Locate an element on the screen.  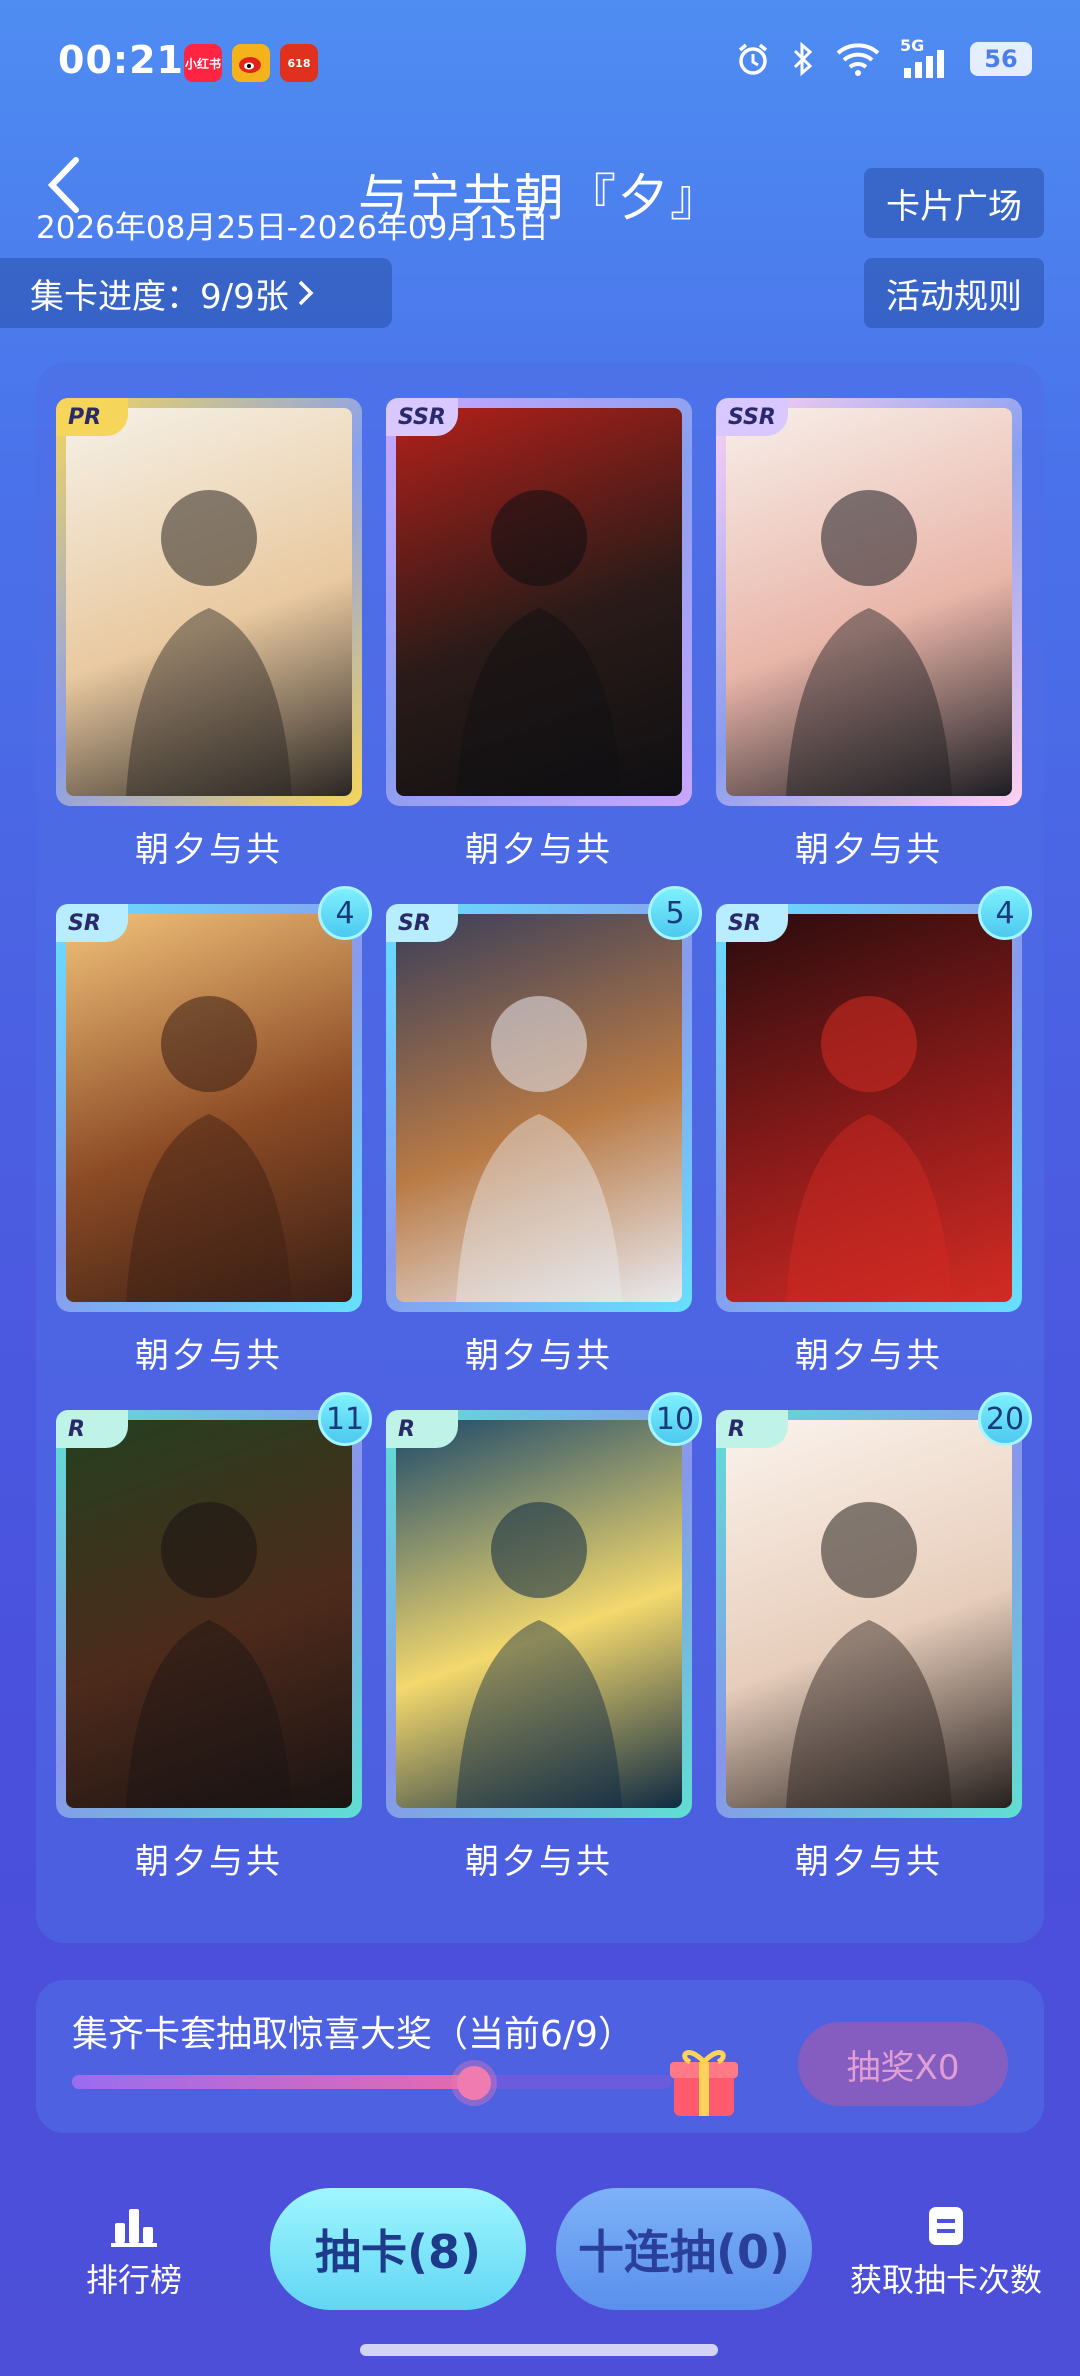
ranking-icon is located at coordinates (134, 2228).